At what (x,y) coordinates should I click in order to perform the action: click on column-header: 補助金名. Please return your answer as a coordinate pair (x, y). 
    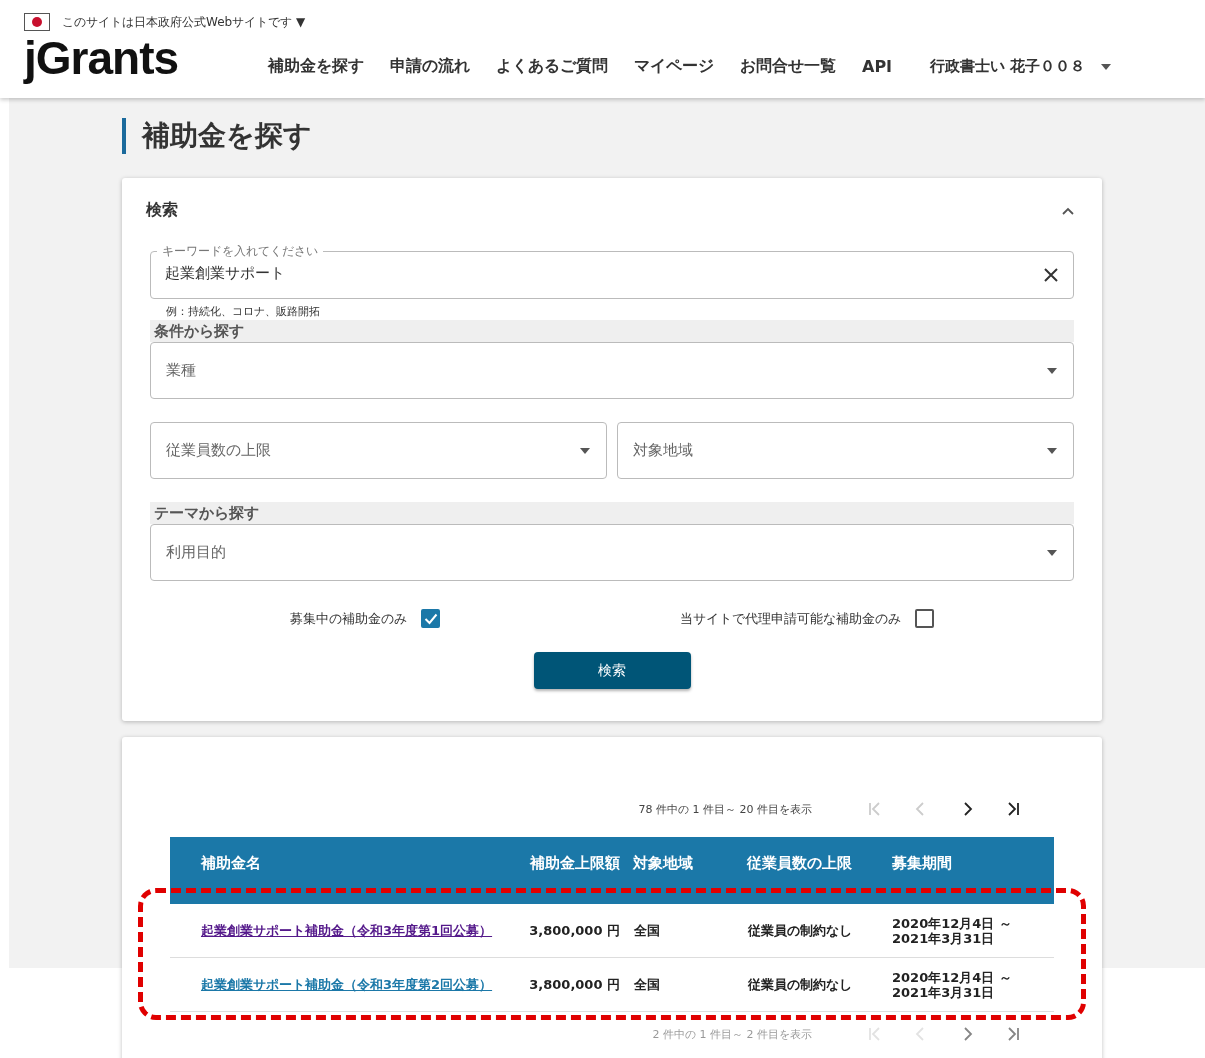
    Looking at the image, I should click on (345, 870).